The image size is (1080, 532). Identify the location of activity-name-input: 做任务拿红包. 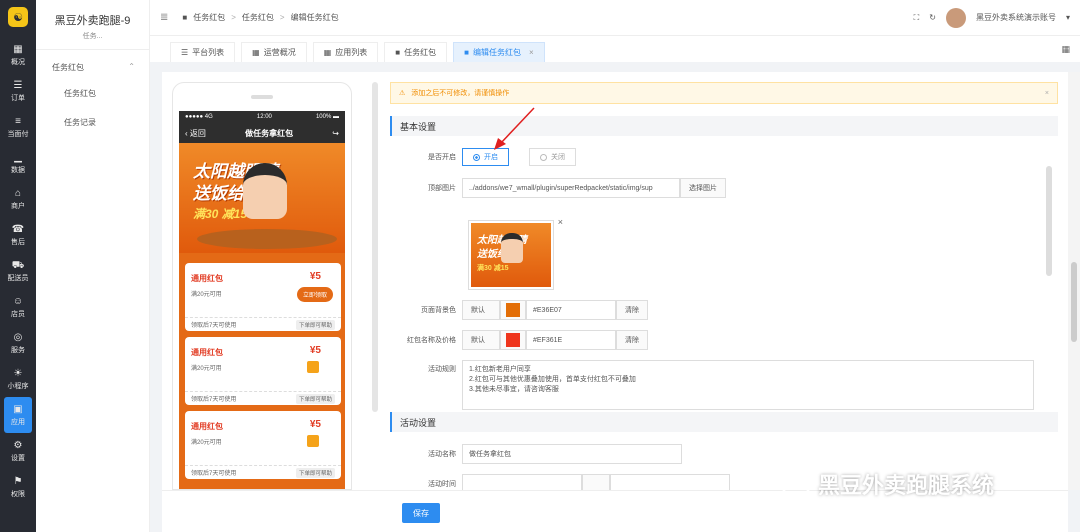
(572, 454).